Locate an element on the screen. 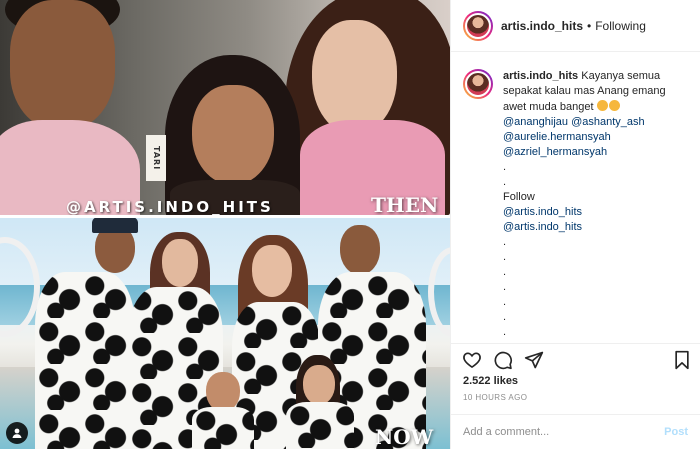  user-tag-icon is located at coordinates (17, 433).